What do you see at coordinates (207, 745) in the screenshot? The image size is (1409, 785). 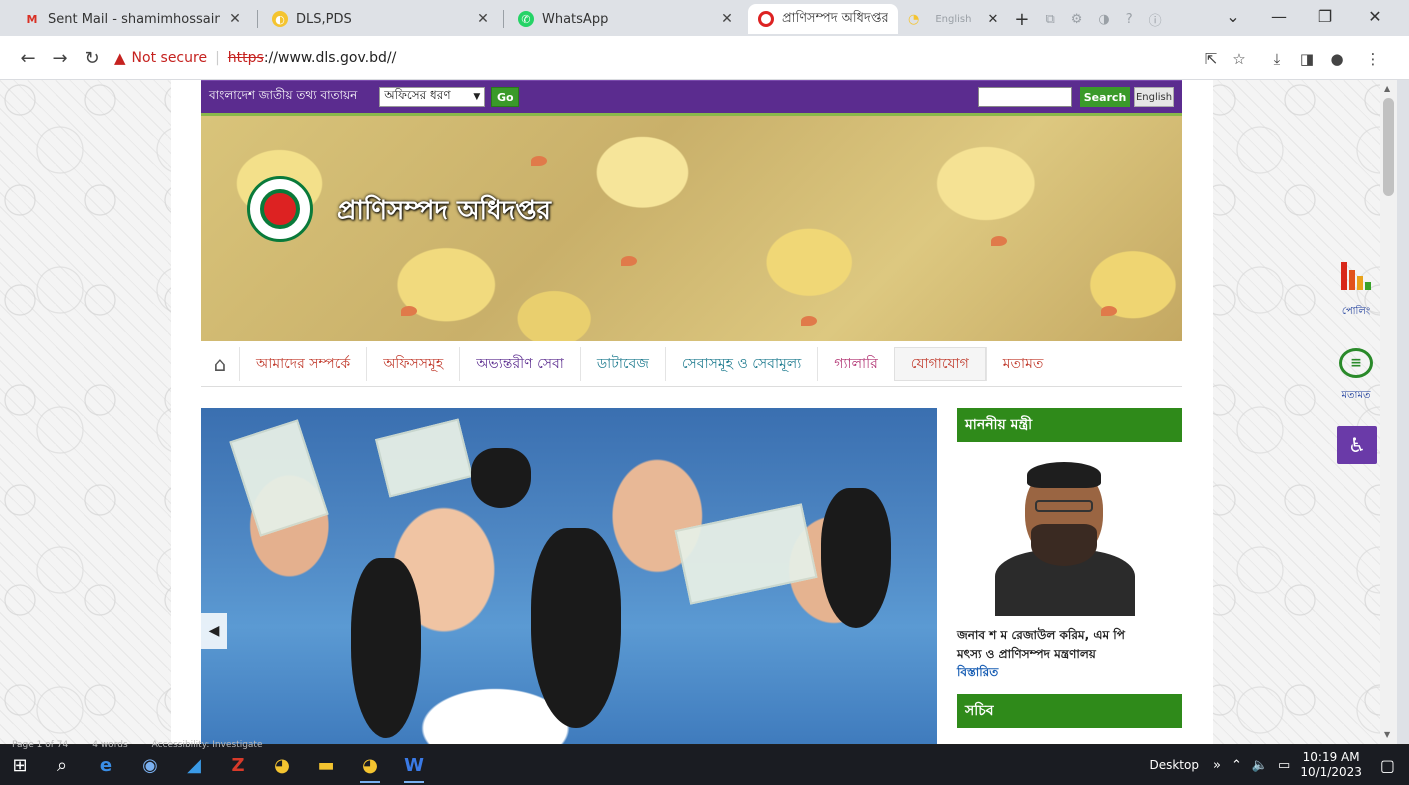 I see `word-accessibility: Accessibility: Investigate` at bounding box center [207, 745].